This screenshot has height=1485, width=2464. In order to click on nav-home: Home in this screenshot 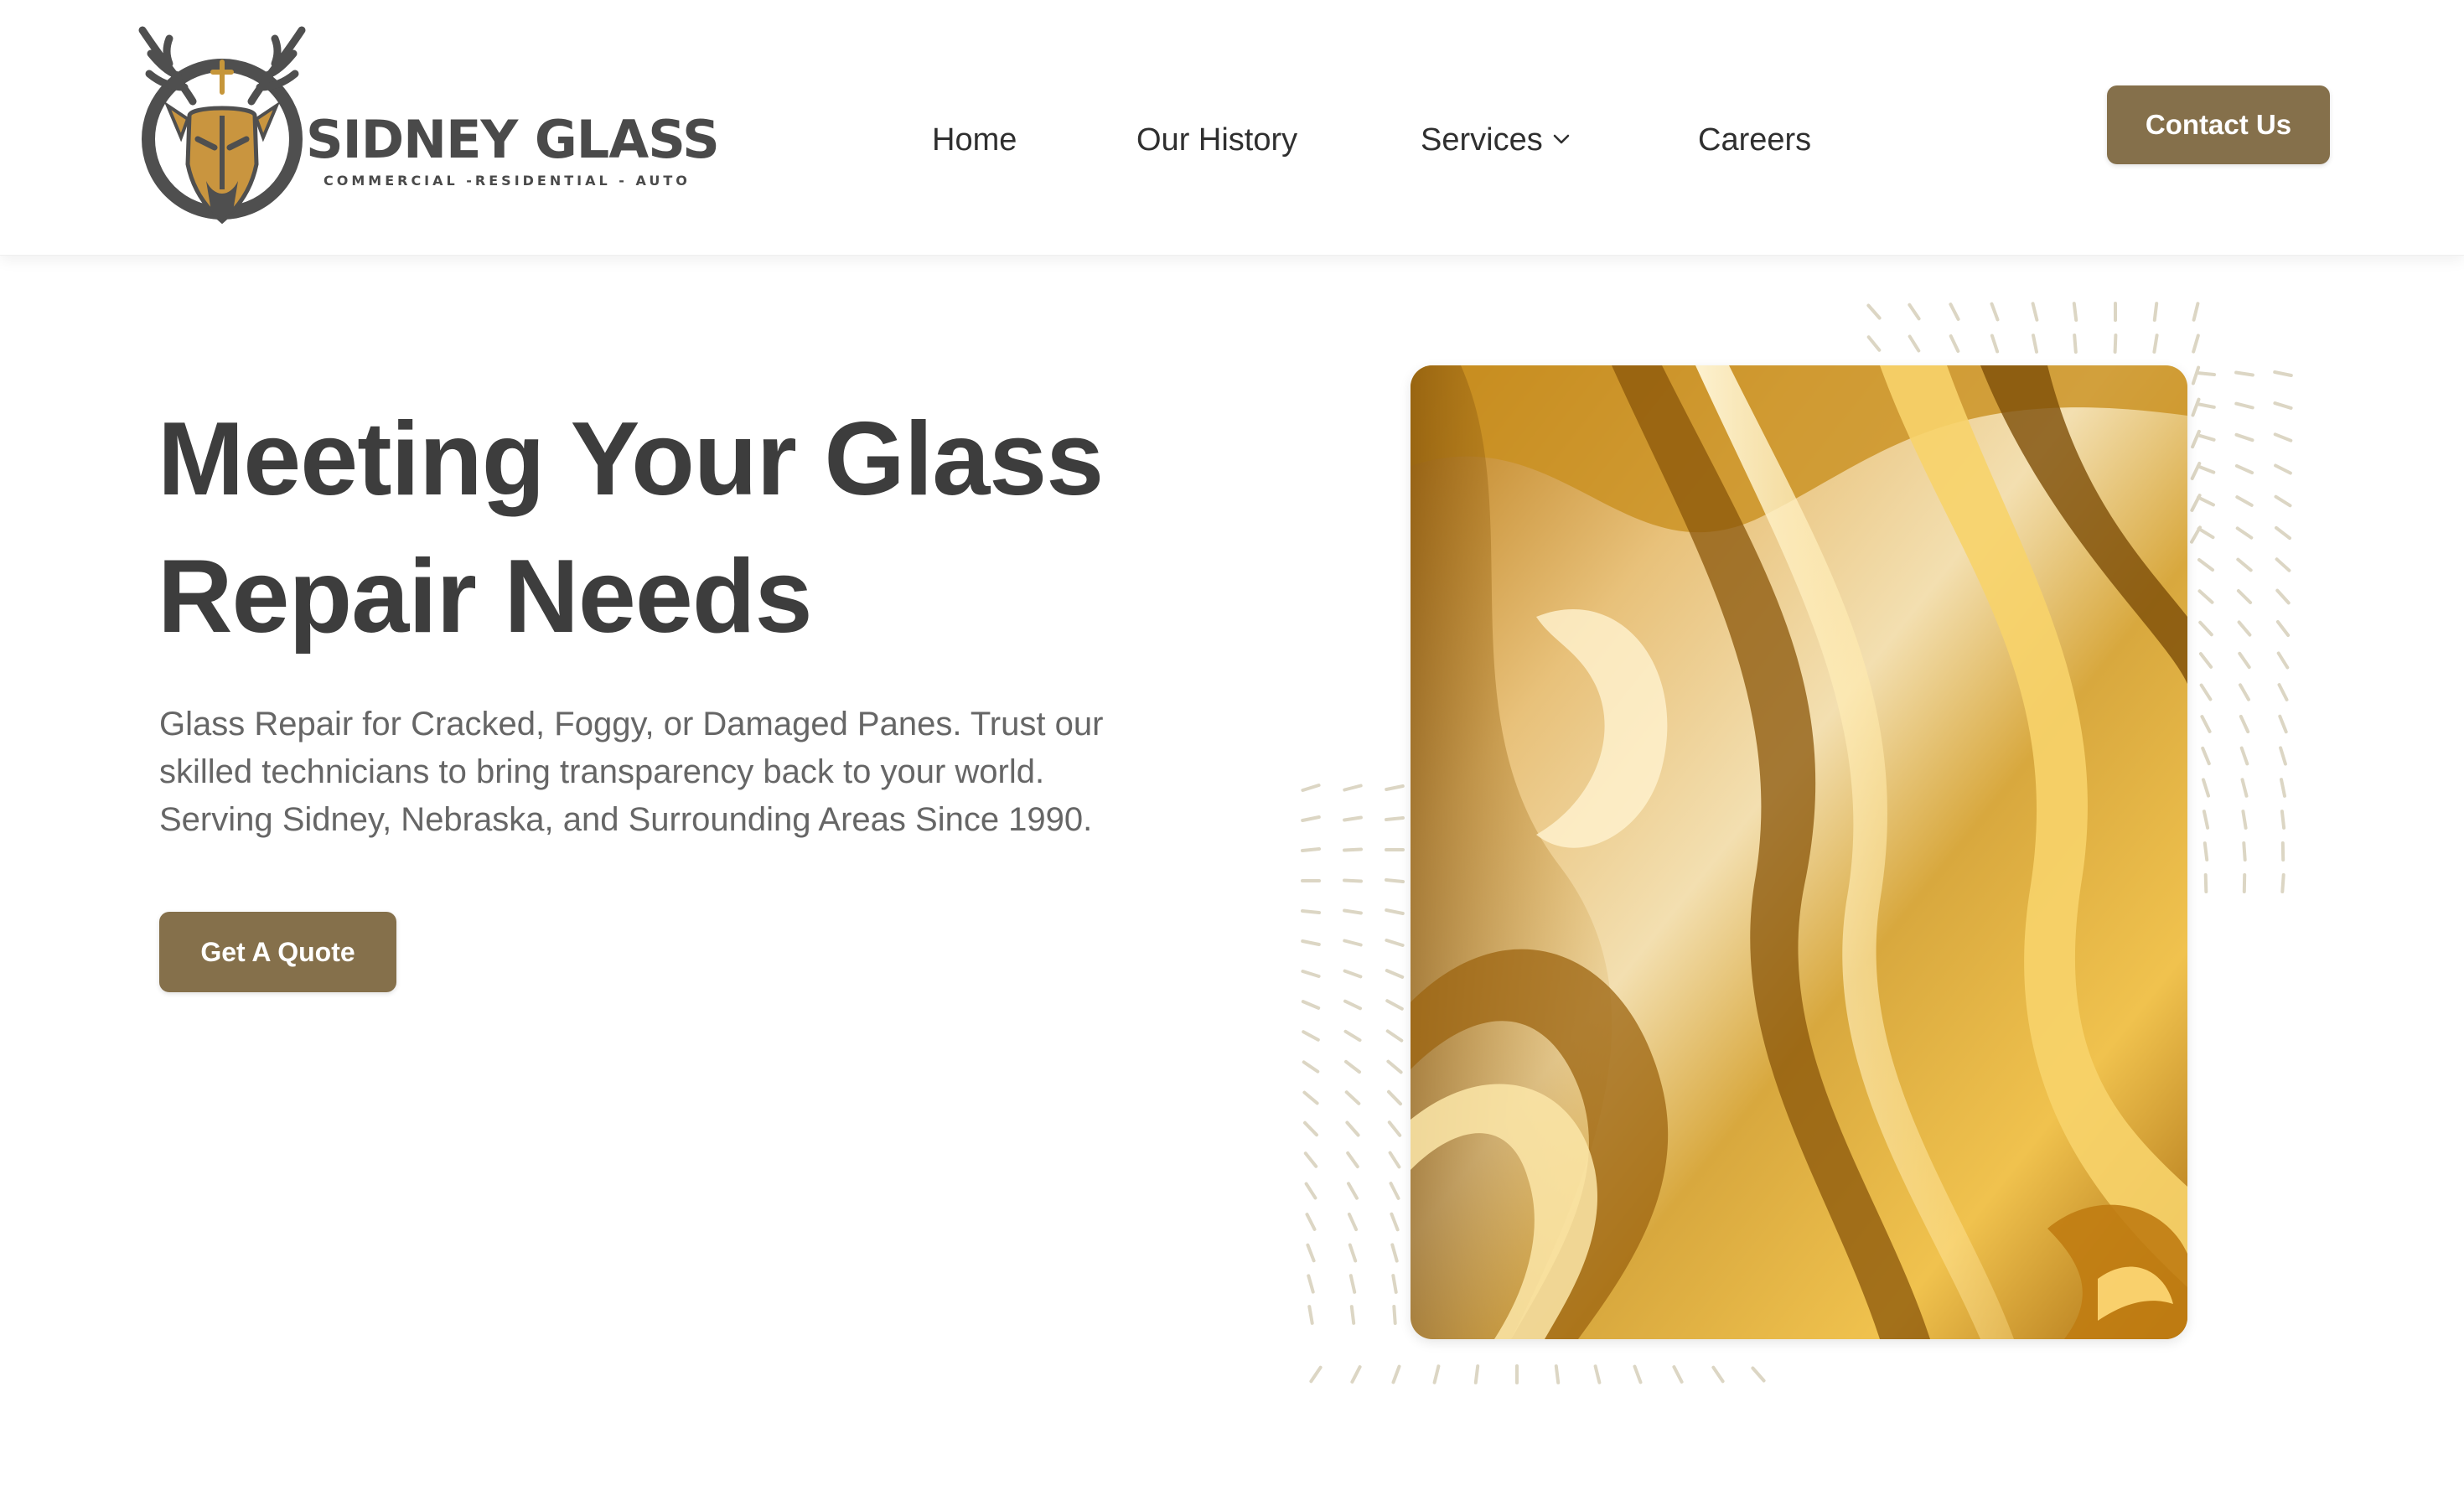, I will do `click(974, 140)`.